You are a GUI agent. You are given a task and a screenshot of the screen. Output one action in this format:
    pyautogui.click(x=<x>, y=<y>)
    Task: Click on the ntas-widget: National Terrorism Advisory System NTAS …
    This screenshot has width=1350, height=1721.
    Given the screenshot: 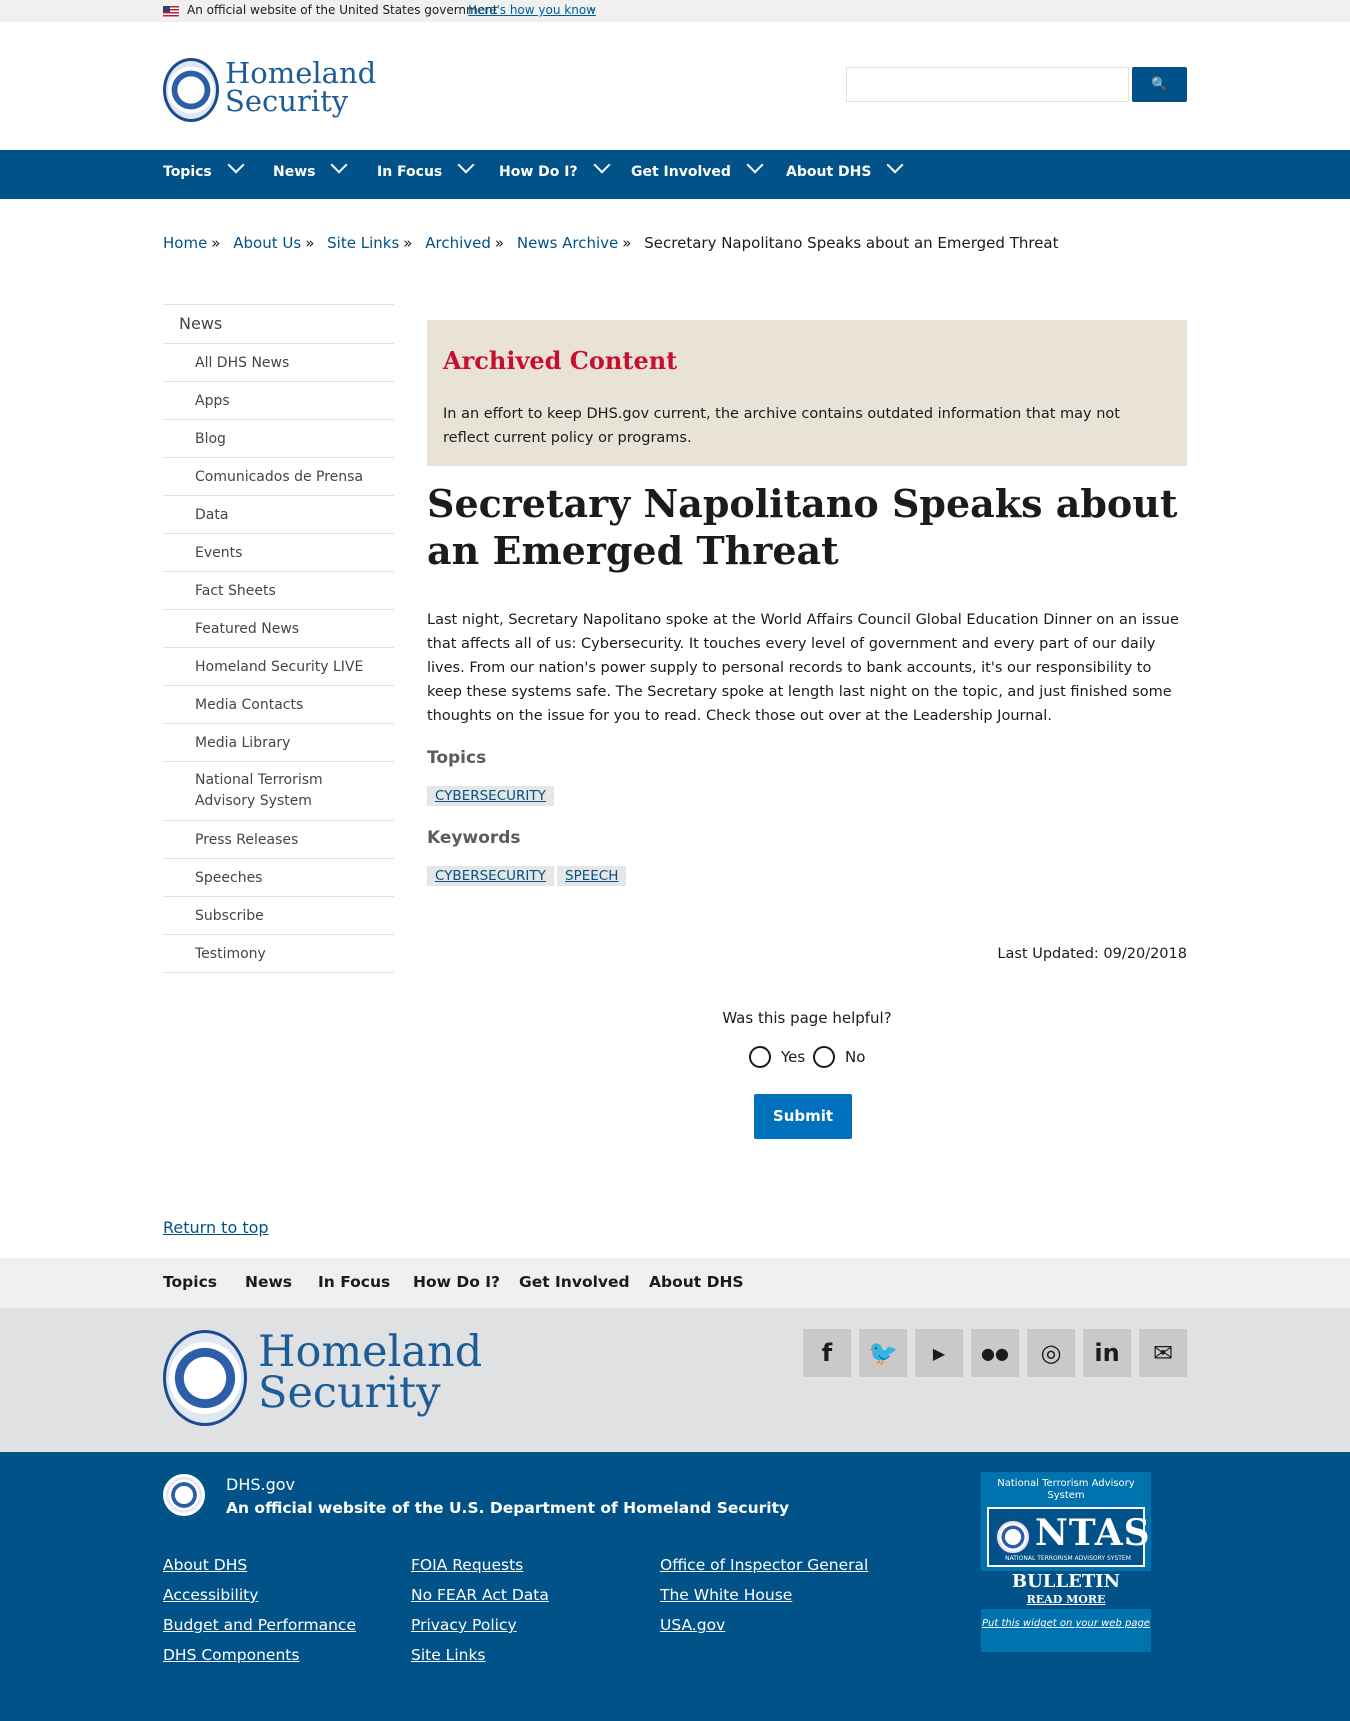 What is the action you would take?
    pyautogui.click(x=1066, y=1562)
    